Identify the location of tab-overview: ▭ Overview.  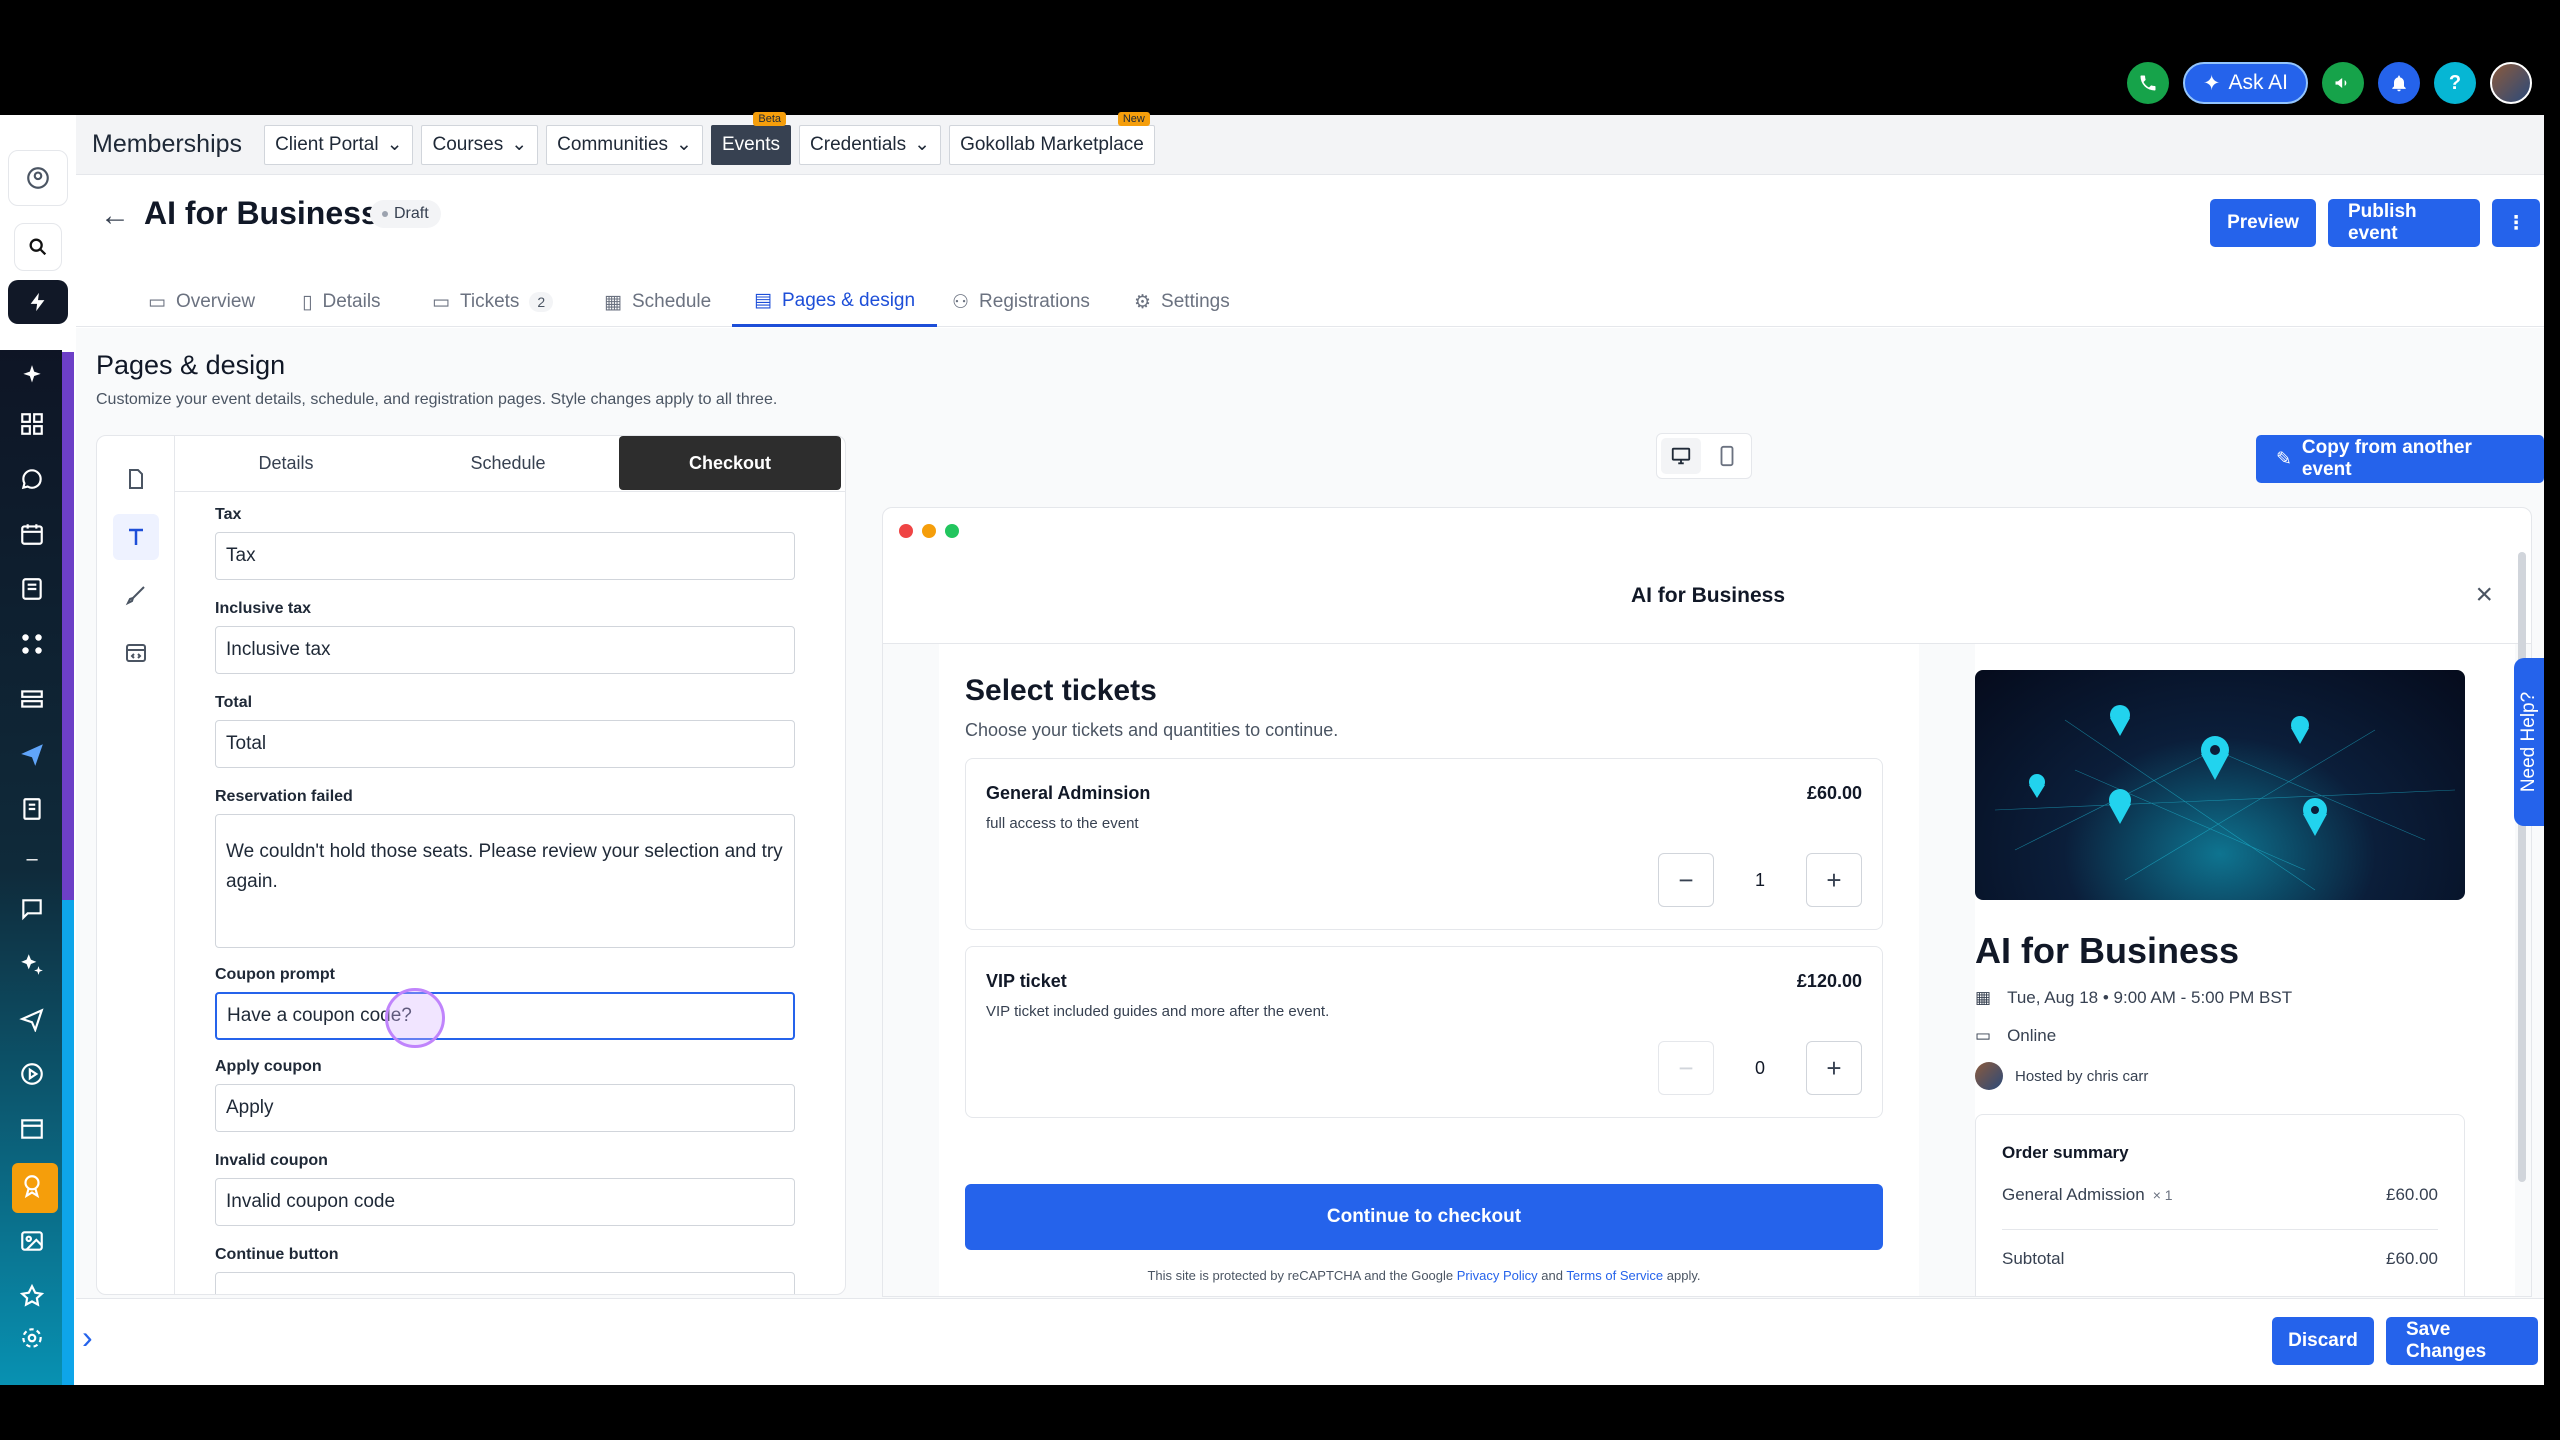
(201, 302).